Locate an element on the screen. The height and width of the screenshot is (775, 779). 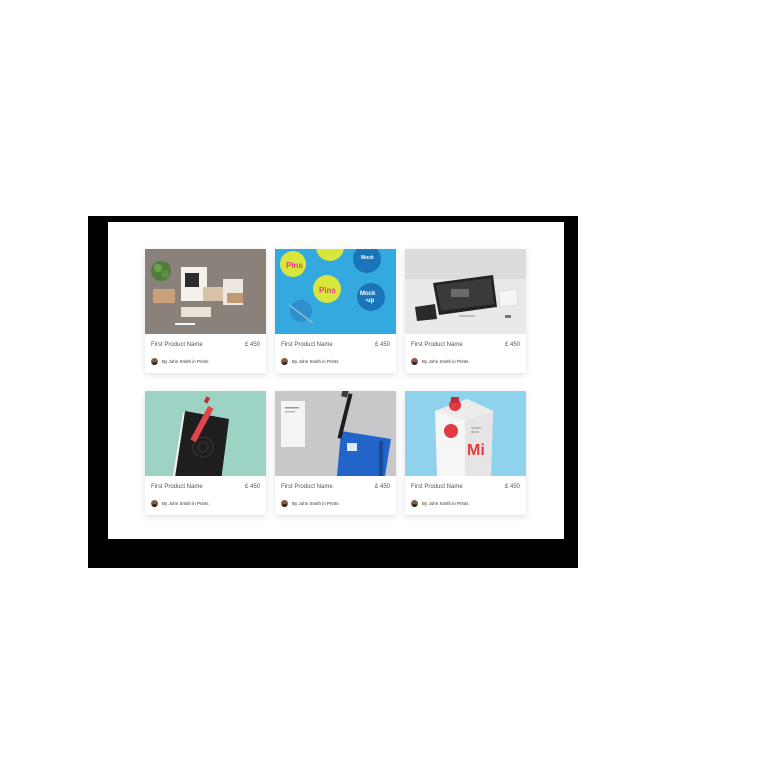
svg-text: -up is located at coordinates (370, 301).